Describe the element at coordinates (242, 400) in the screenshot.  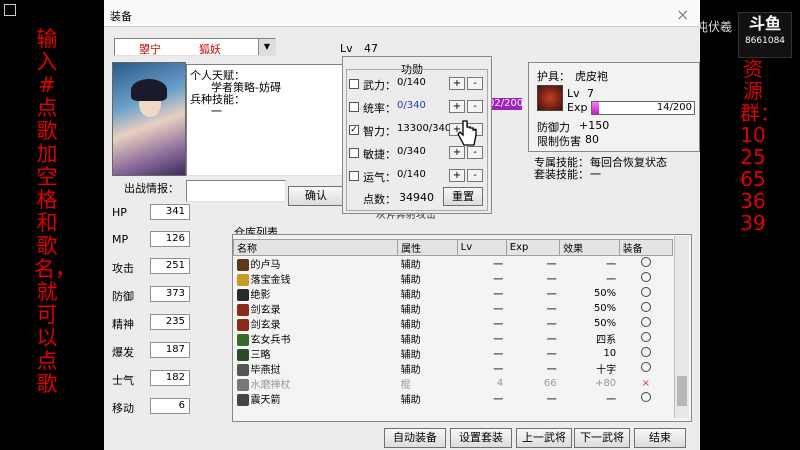
I see `arrow-icon` at that location.